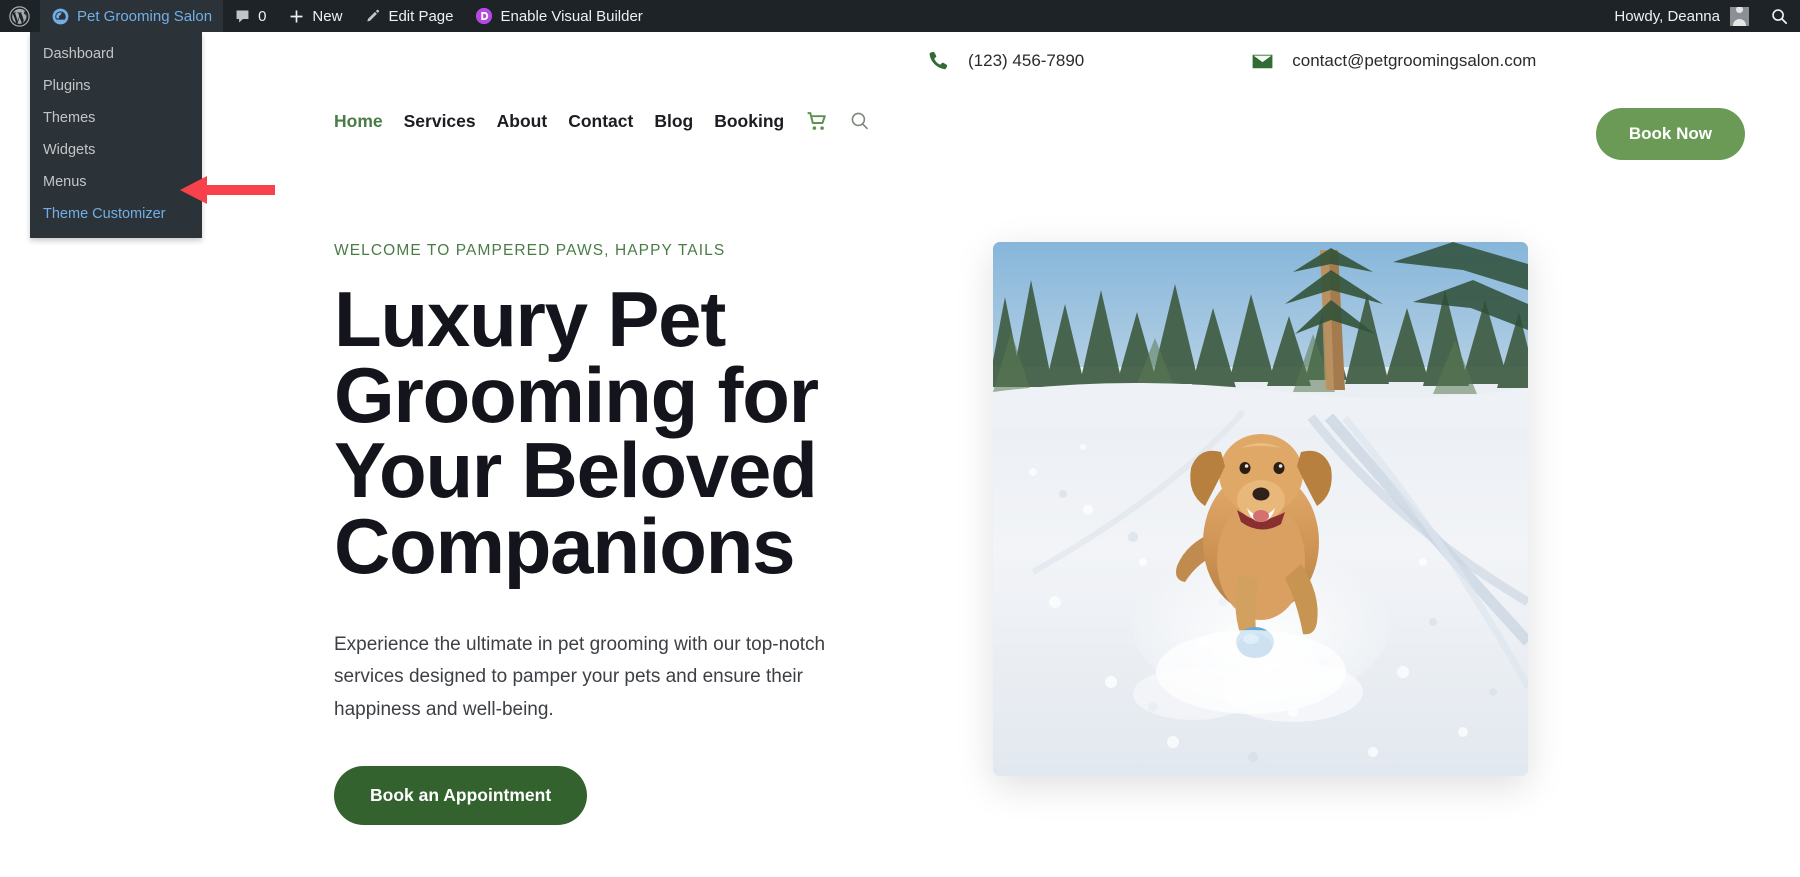 Image resolution: width=1800 pixels, height=877 pixels. What do you see at coordinates (1026, 60) in the screenshot?
I see `header-phone-label: (123) 456-7890` at bounding box center [1026, 60].